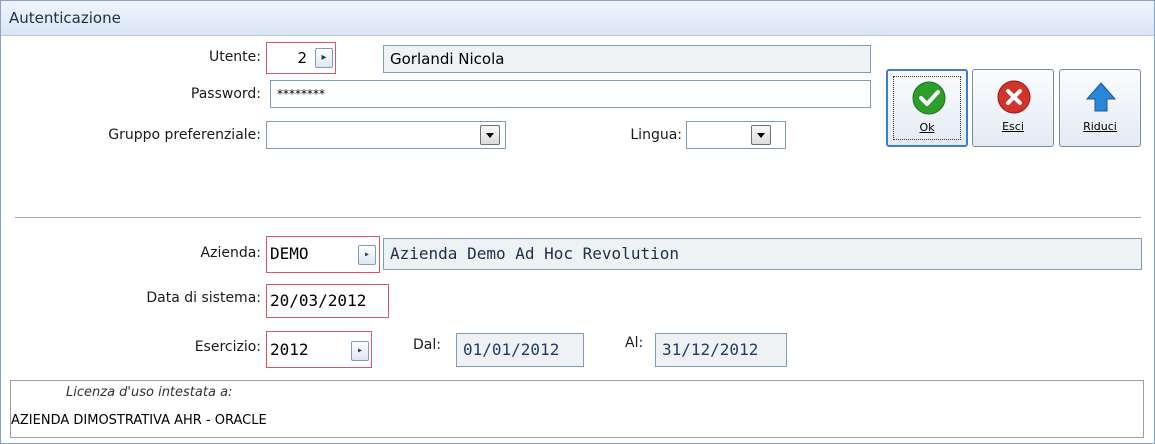 The height and width of the screenshot is (444, 1155). I want to click on riduci-button: Riduci, so click(1100, 108).